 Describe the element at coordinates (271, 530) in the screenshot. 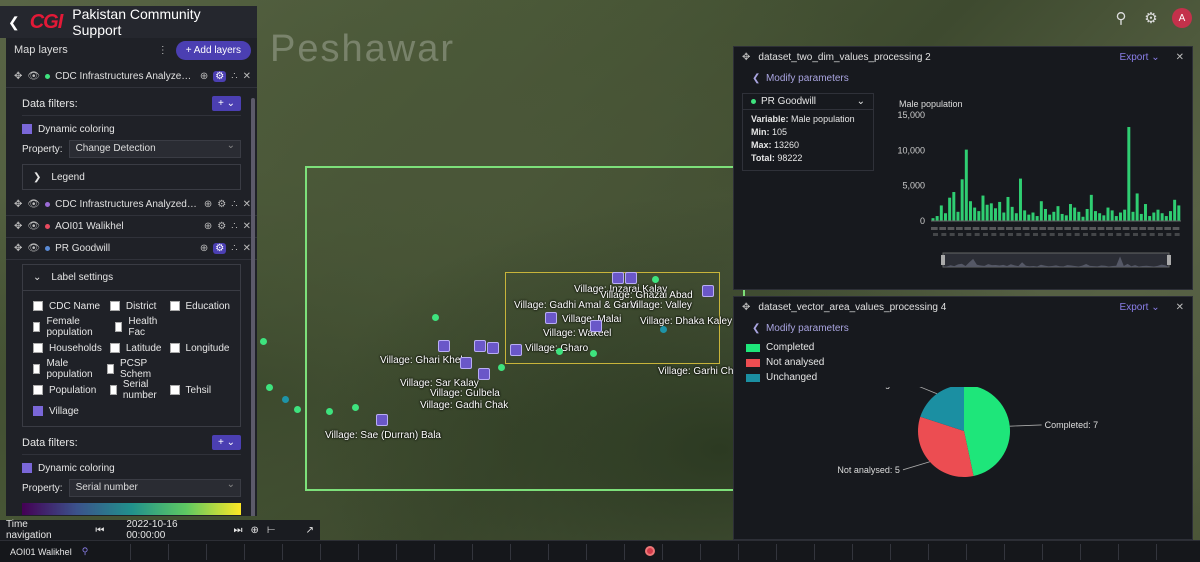

I see `range-icon: ⊢` at that location.